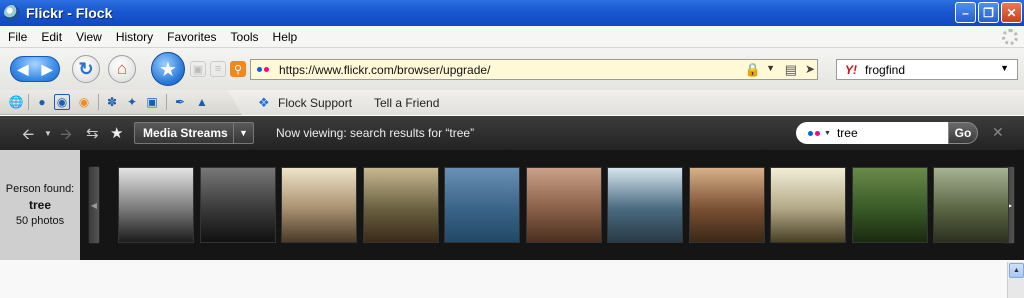 The height and width of the screenshot is (298, 1024). I want to click on search-dropdown-icon: ▼, so click(1004, 68).